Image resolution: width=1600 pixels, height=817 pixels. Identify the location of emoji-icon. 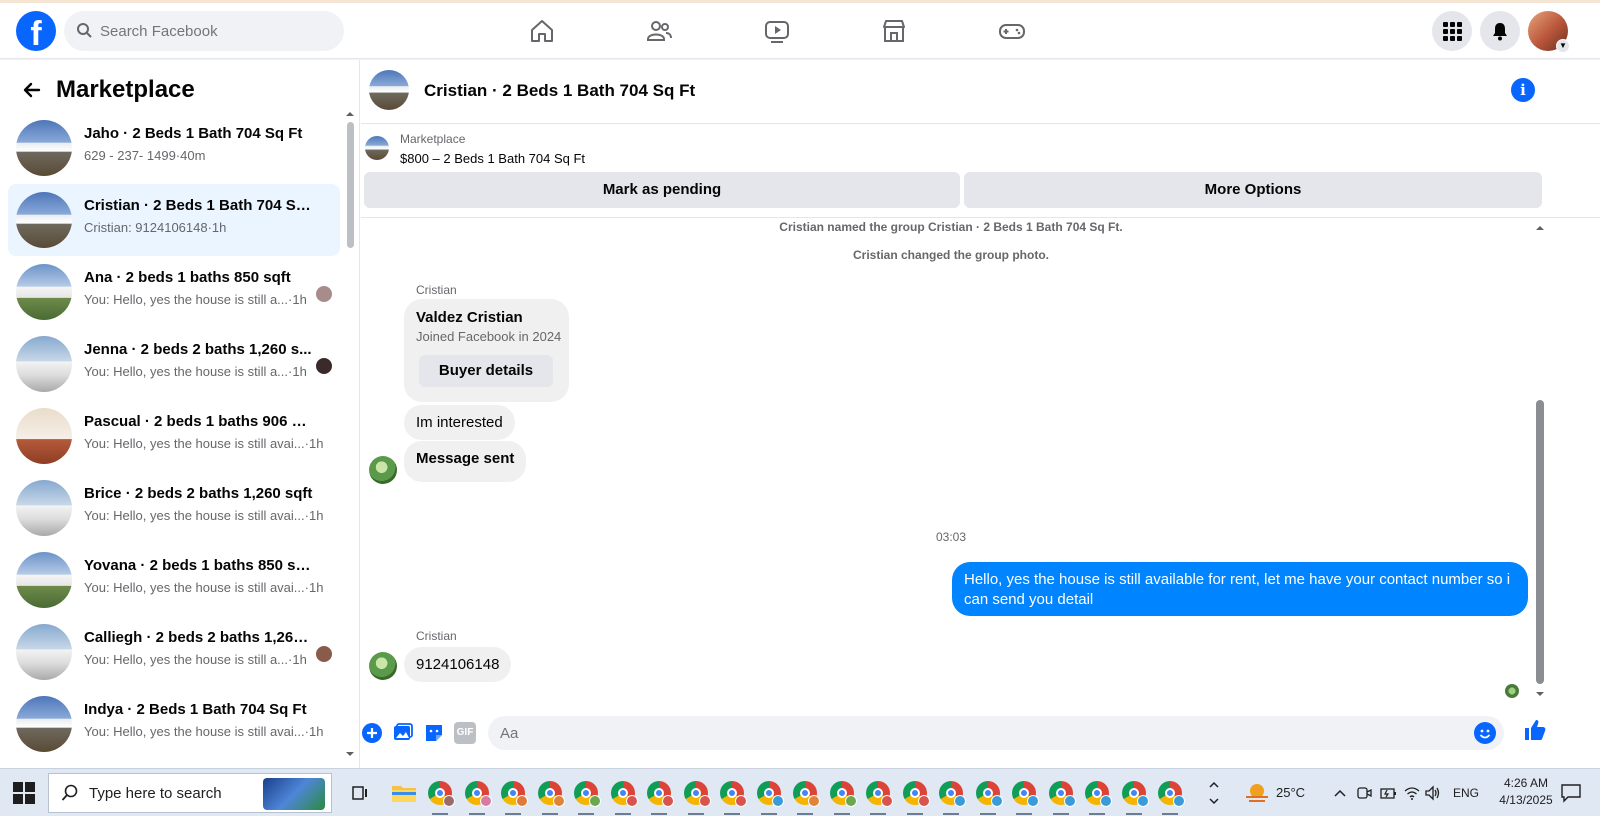
(1485, 733).